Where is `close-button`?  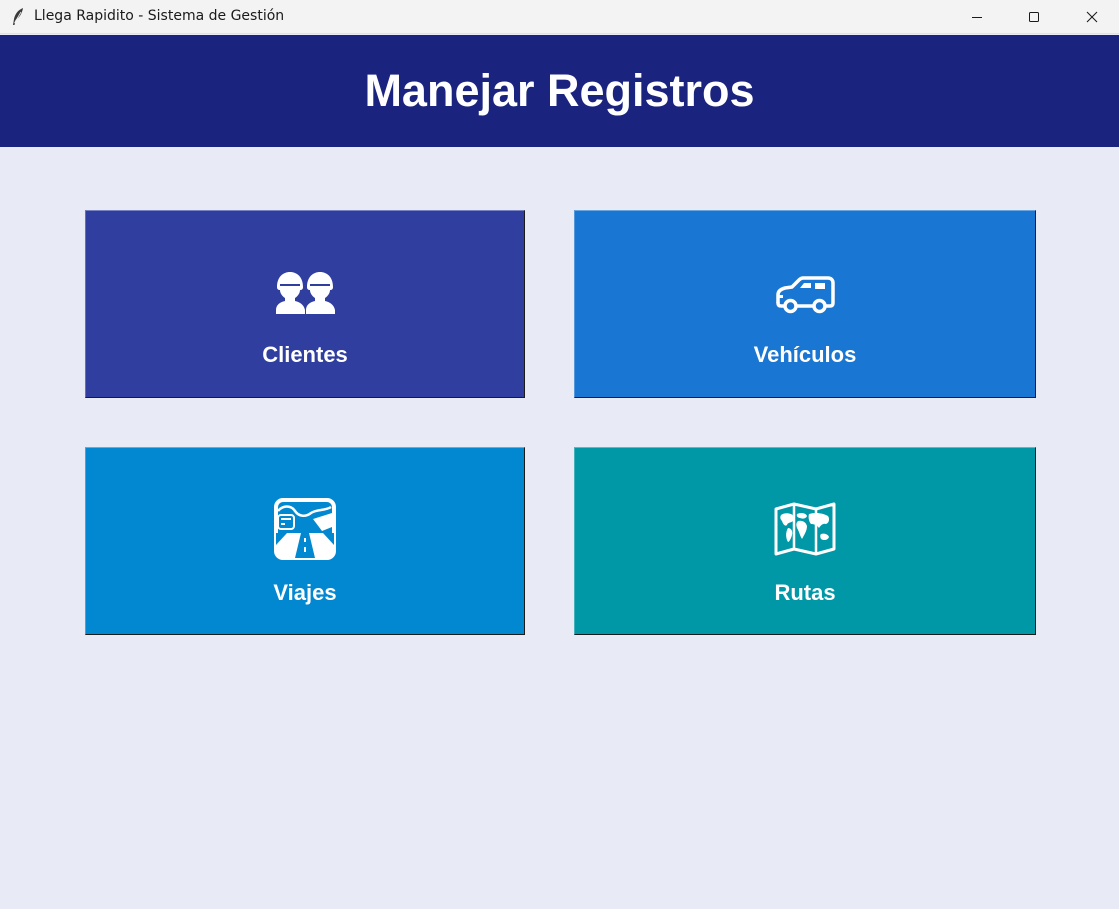
close-button is located at coordinates (1092, 16).